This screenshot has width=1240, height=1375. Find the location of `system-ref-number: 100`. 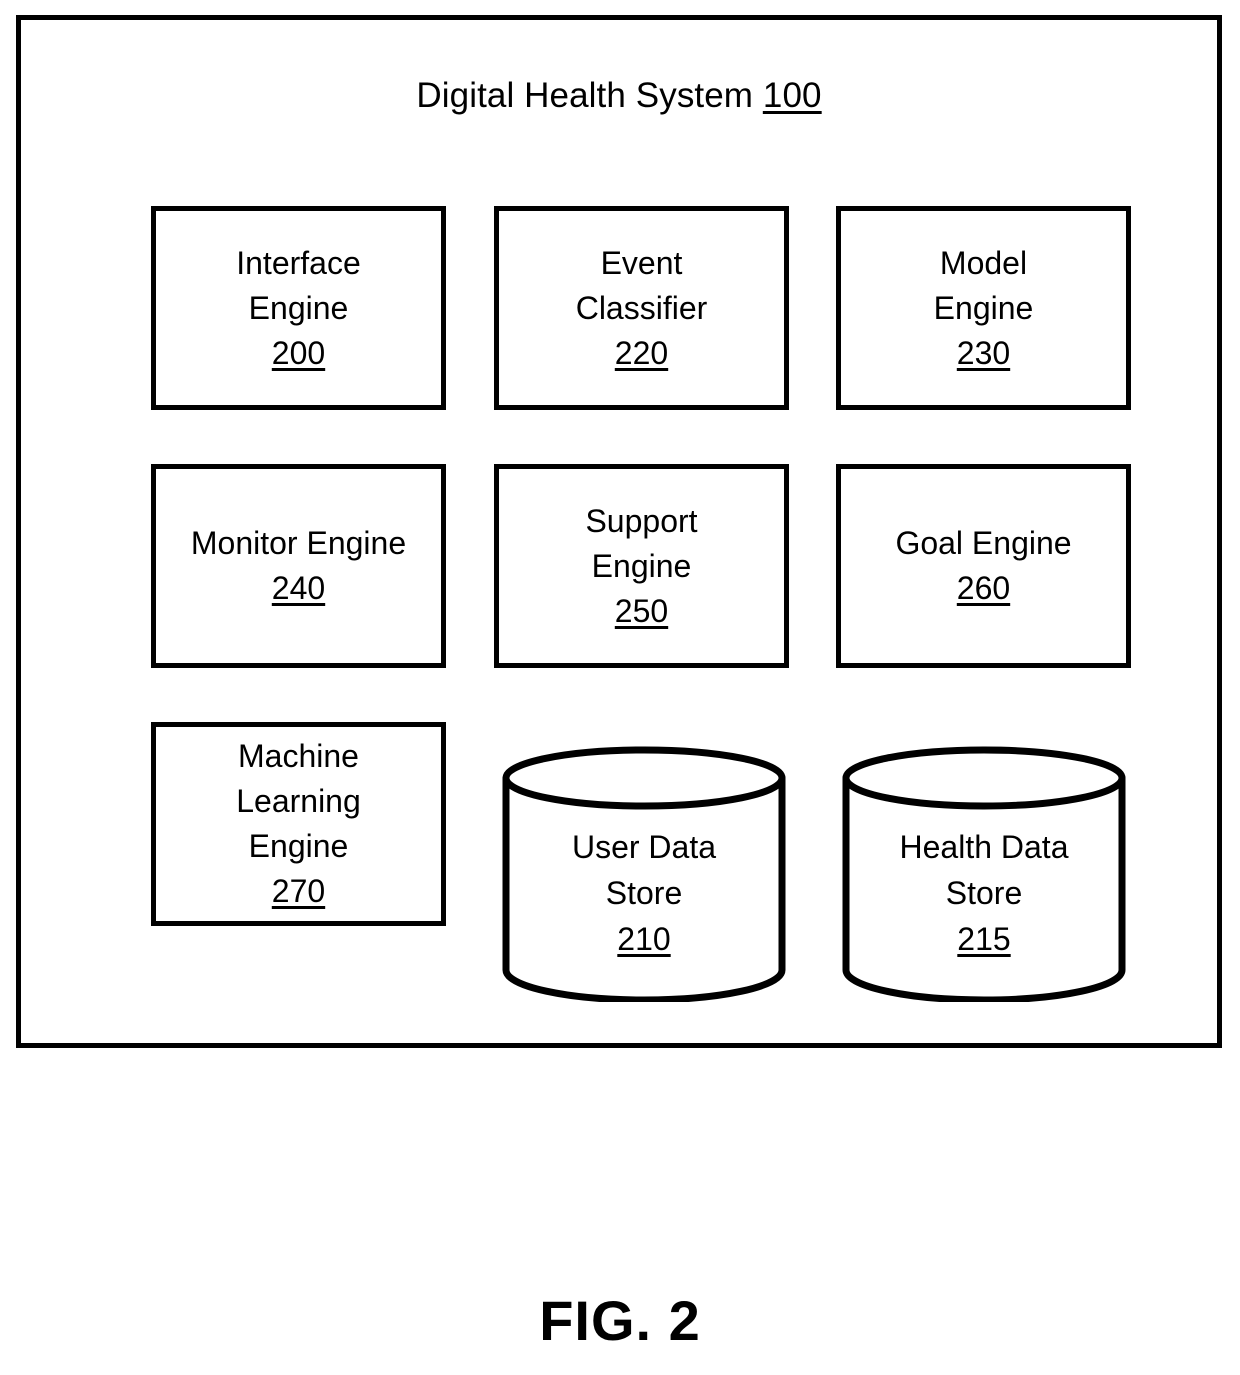

system-ref-number: 100 is located at coordinates (792, 95).